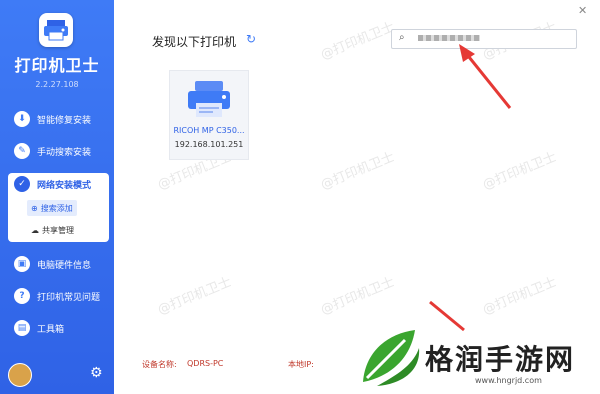 This screenshot has height=394, width=600. Describe the element at coordinates (159, 364) in the screenshot. I see `device-name-label: 设备名称:` at that location.